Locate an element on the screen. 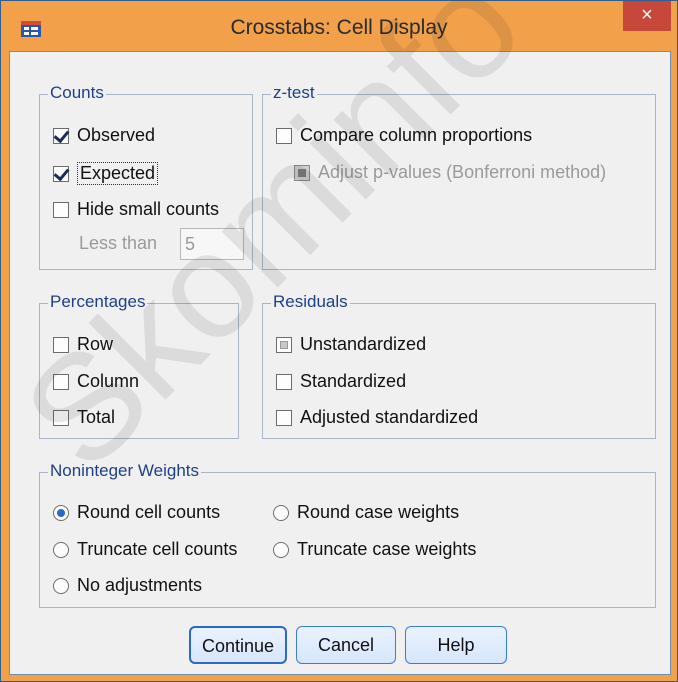 The height and width of the screenshot is (682, 678). total-label: Total is located at coordinates (96, 417).